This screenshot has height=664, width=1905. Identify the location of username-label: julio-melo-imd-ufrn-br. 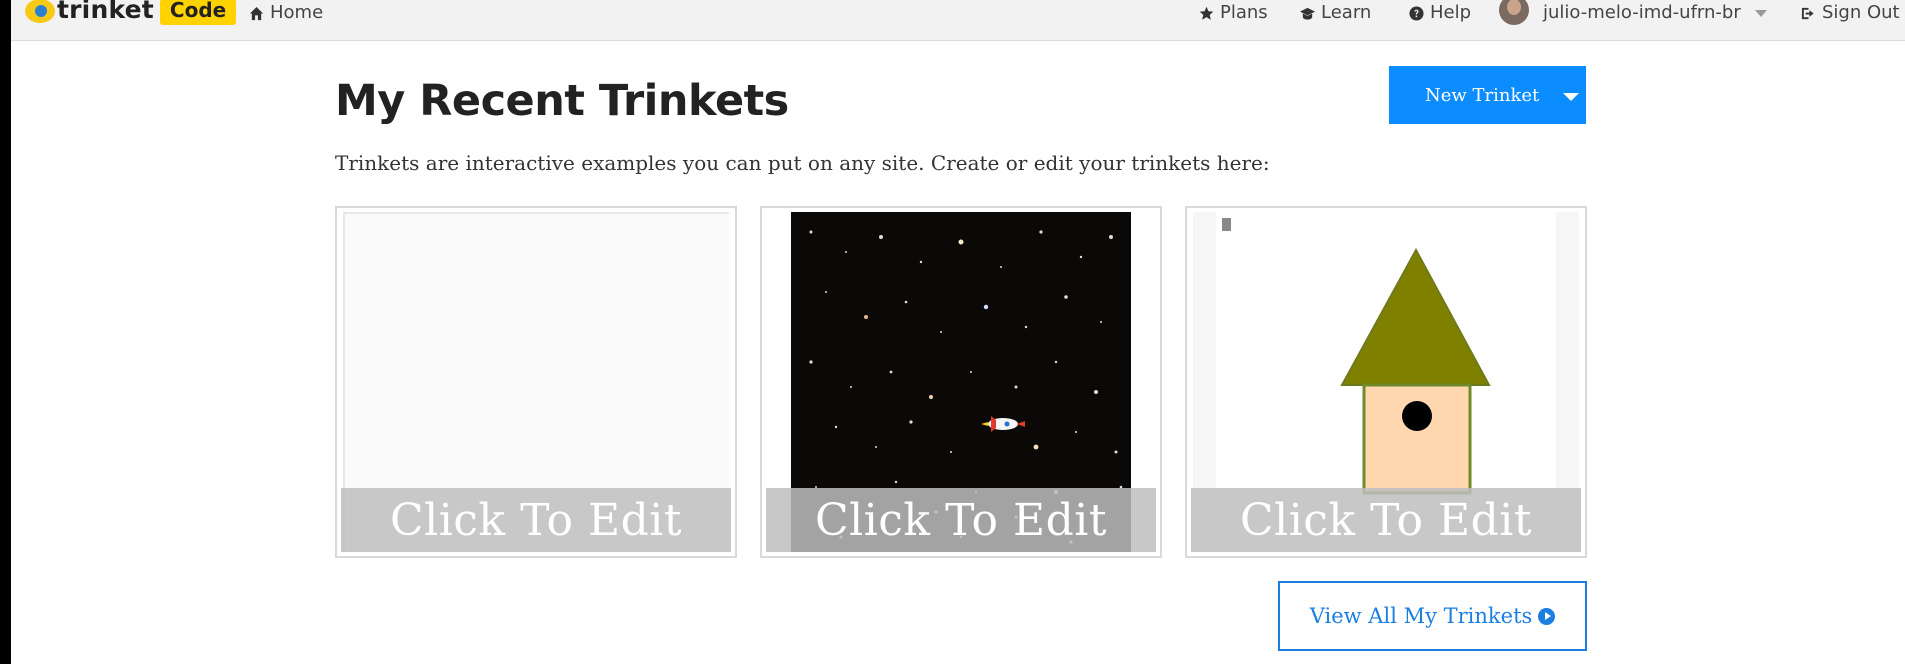
(1642, 12).